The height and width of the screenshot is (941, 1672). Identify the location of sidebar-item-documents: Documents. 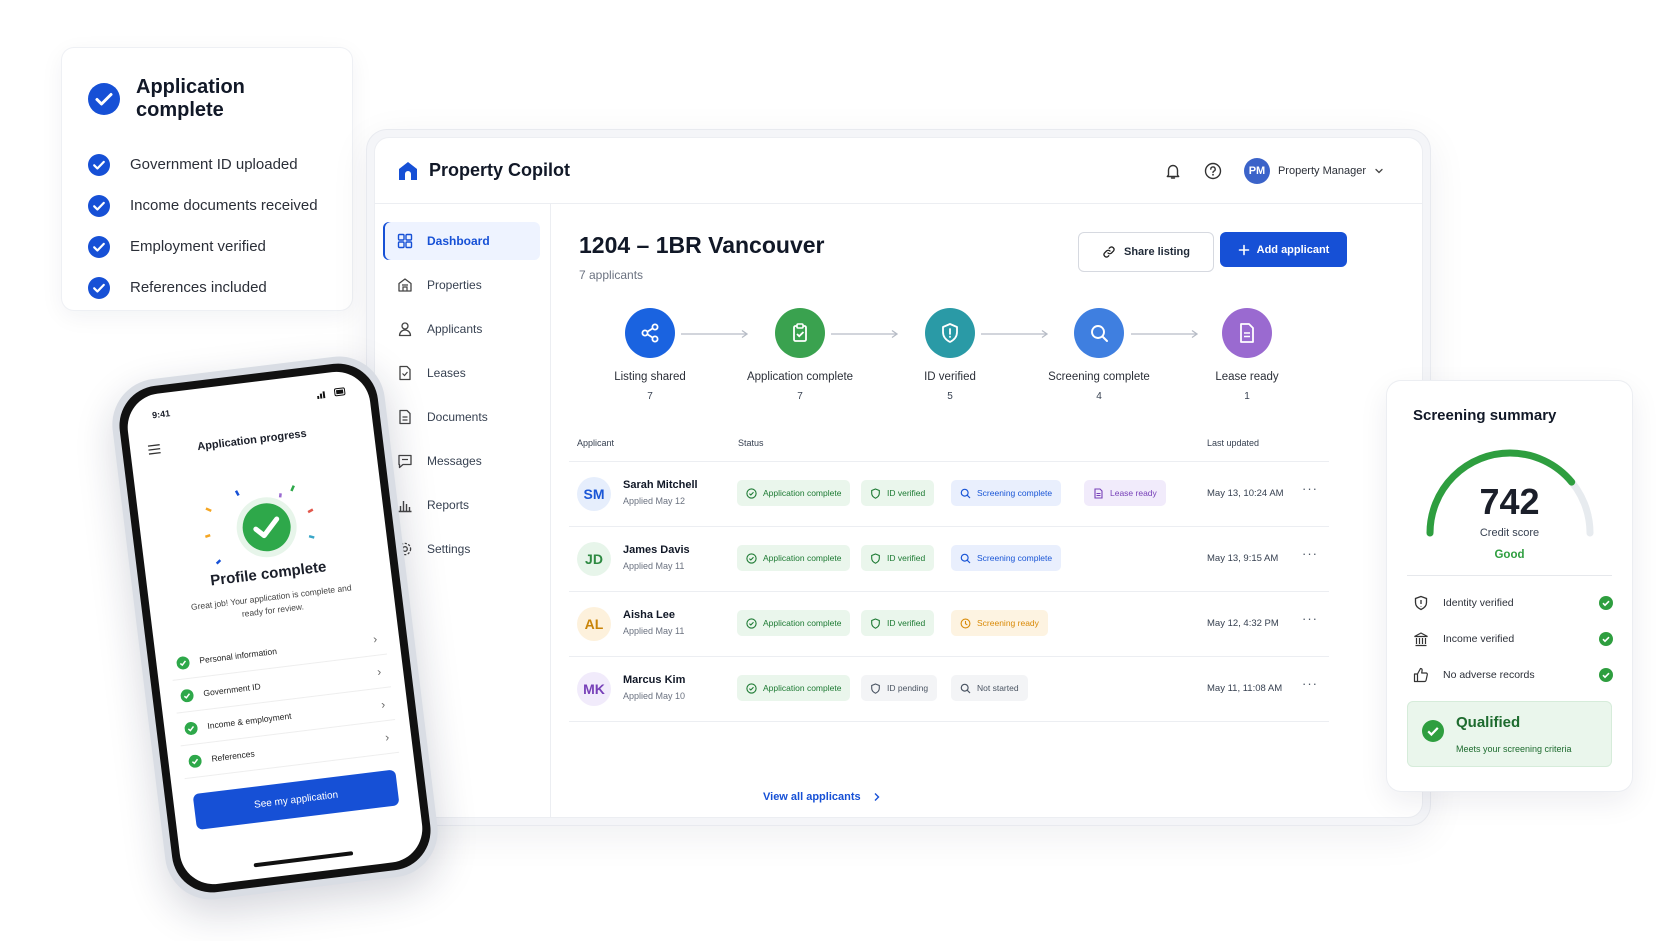
(461, 417).